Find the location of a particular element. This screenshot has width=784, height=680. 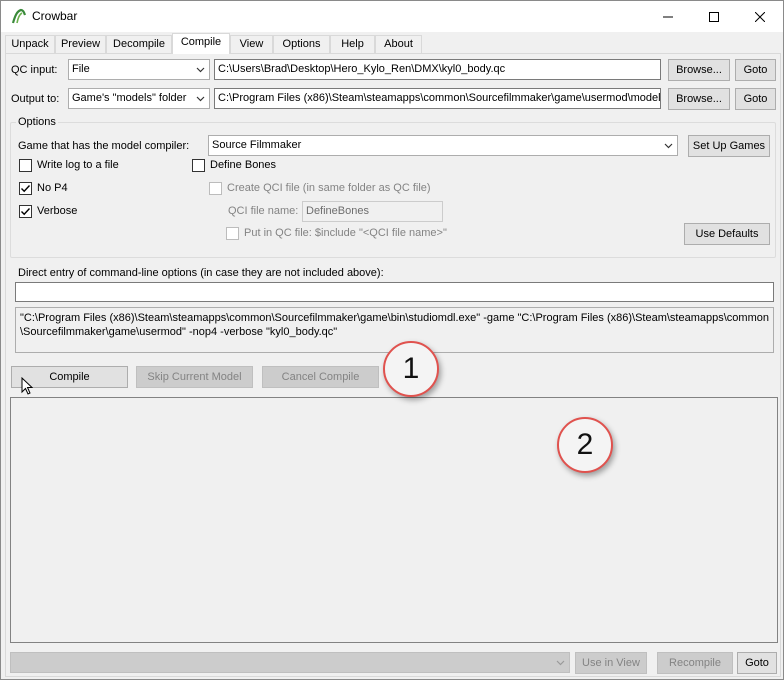

crowbar-app-icon is located at coordinates (19, 16).